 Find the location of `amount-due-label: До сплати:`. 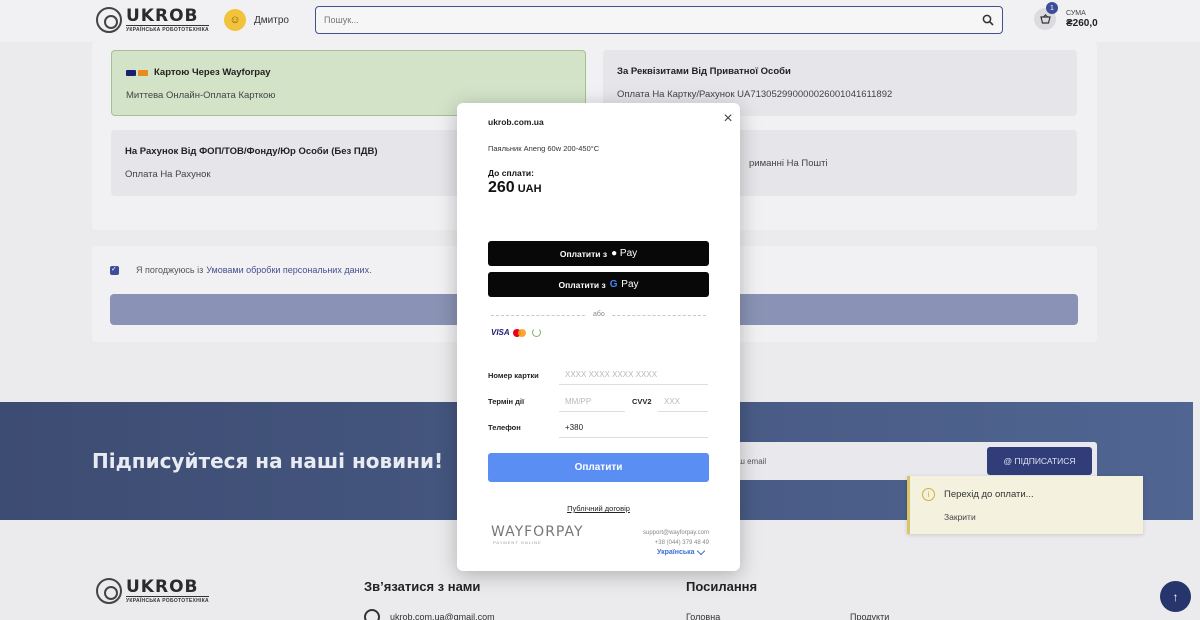

amount-due-label: До сплати: is located at coordinates (511, 173).